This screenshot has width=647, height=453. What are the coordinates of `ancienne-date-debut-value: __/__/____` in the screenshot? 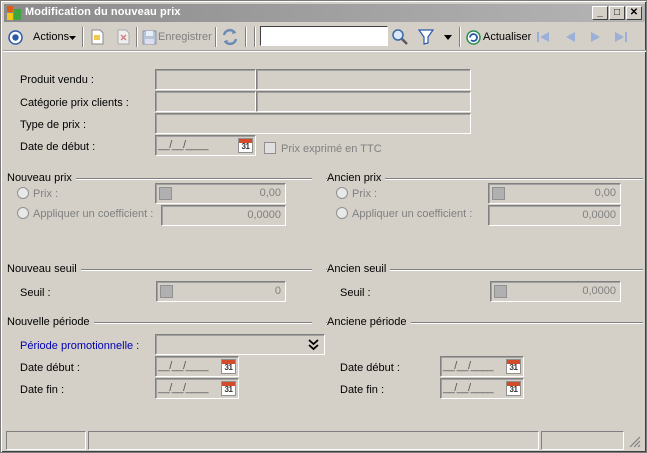 It's located at (468, 366).